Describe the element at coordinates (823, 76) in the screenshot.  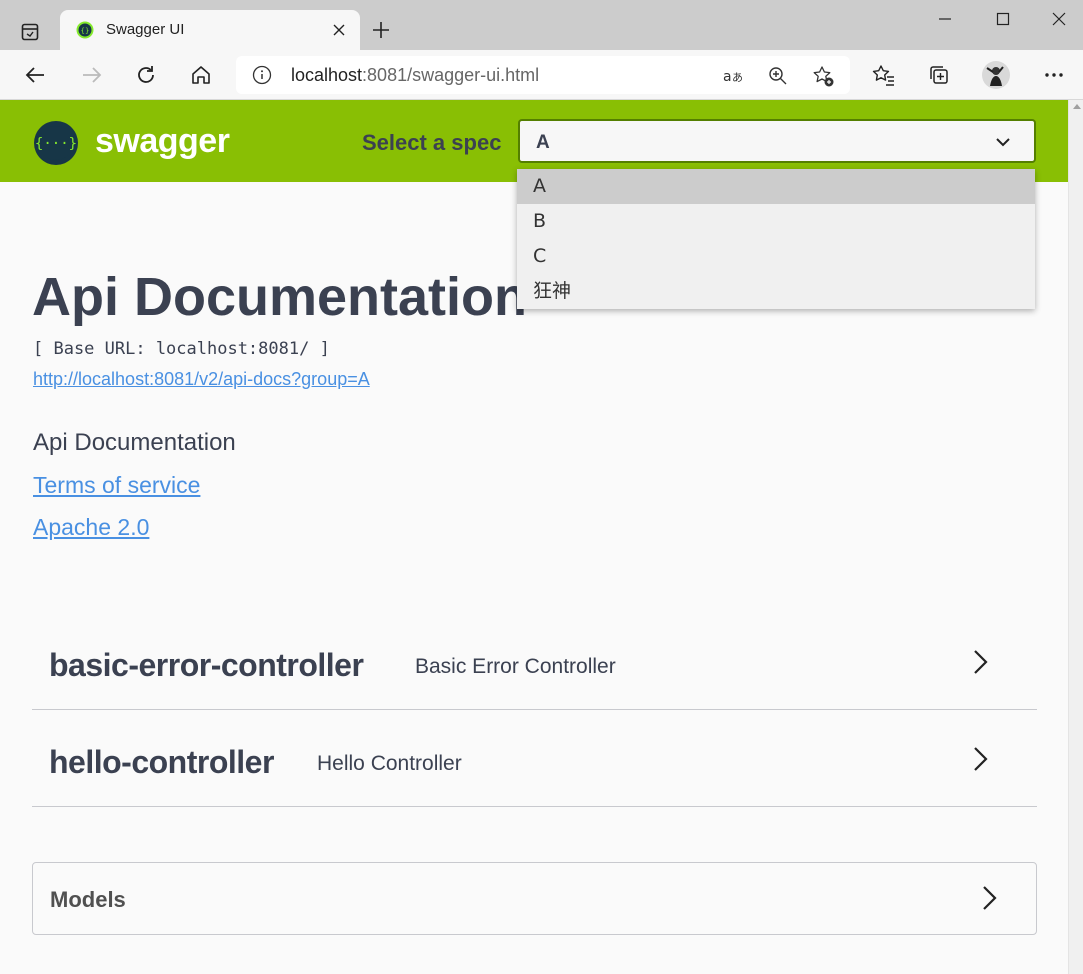
I see `add-favorite-icon` at that location.